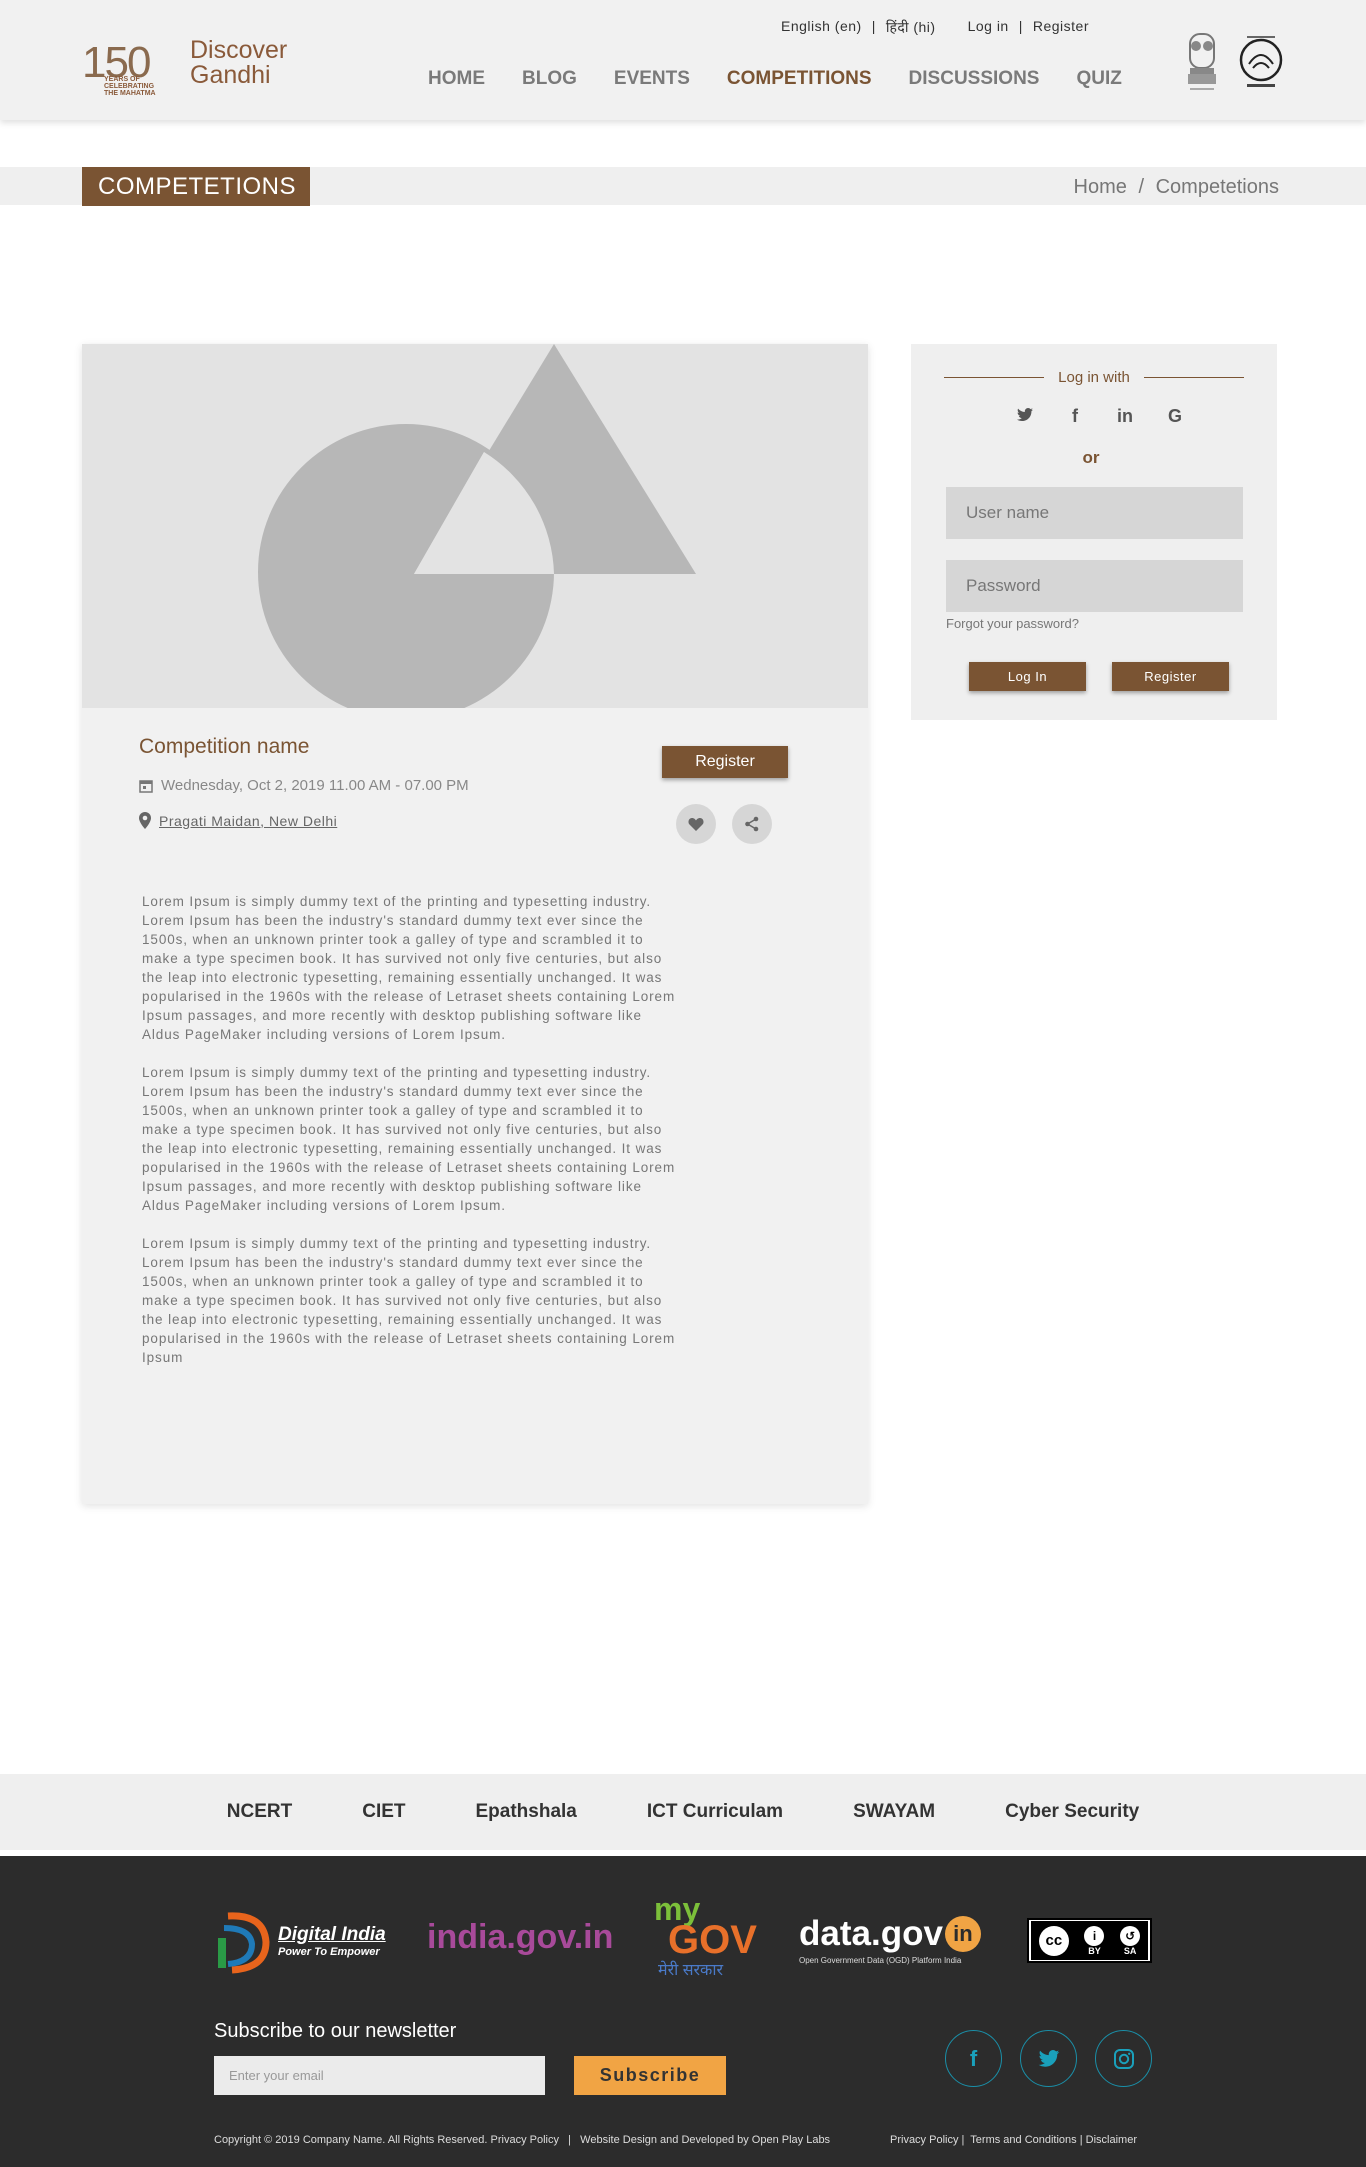  What do you see at coordinates (239, 62) in the screenshot?
I see `logo-text: Discover Gandhi` at bounding box center [239, 62].